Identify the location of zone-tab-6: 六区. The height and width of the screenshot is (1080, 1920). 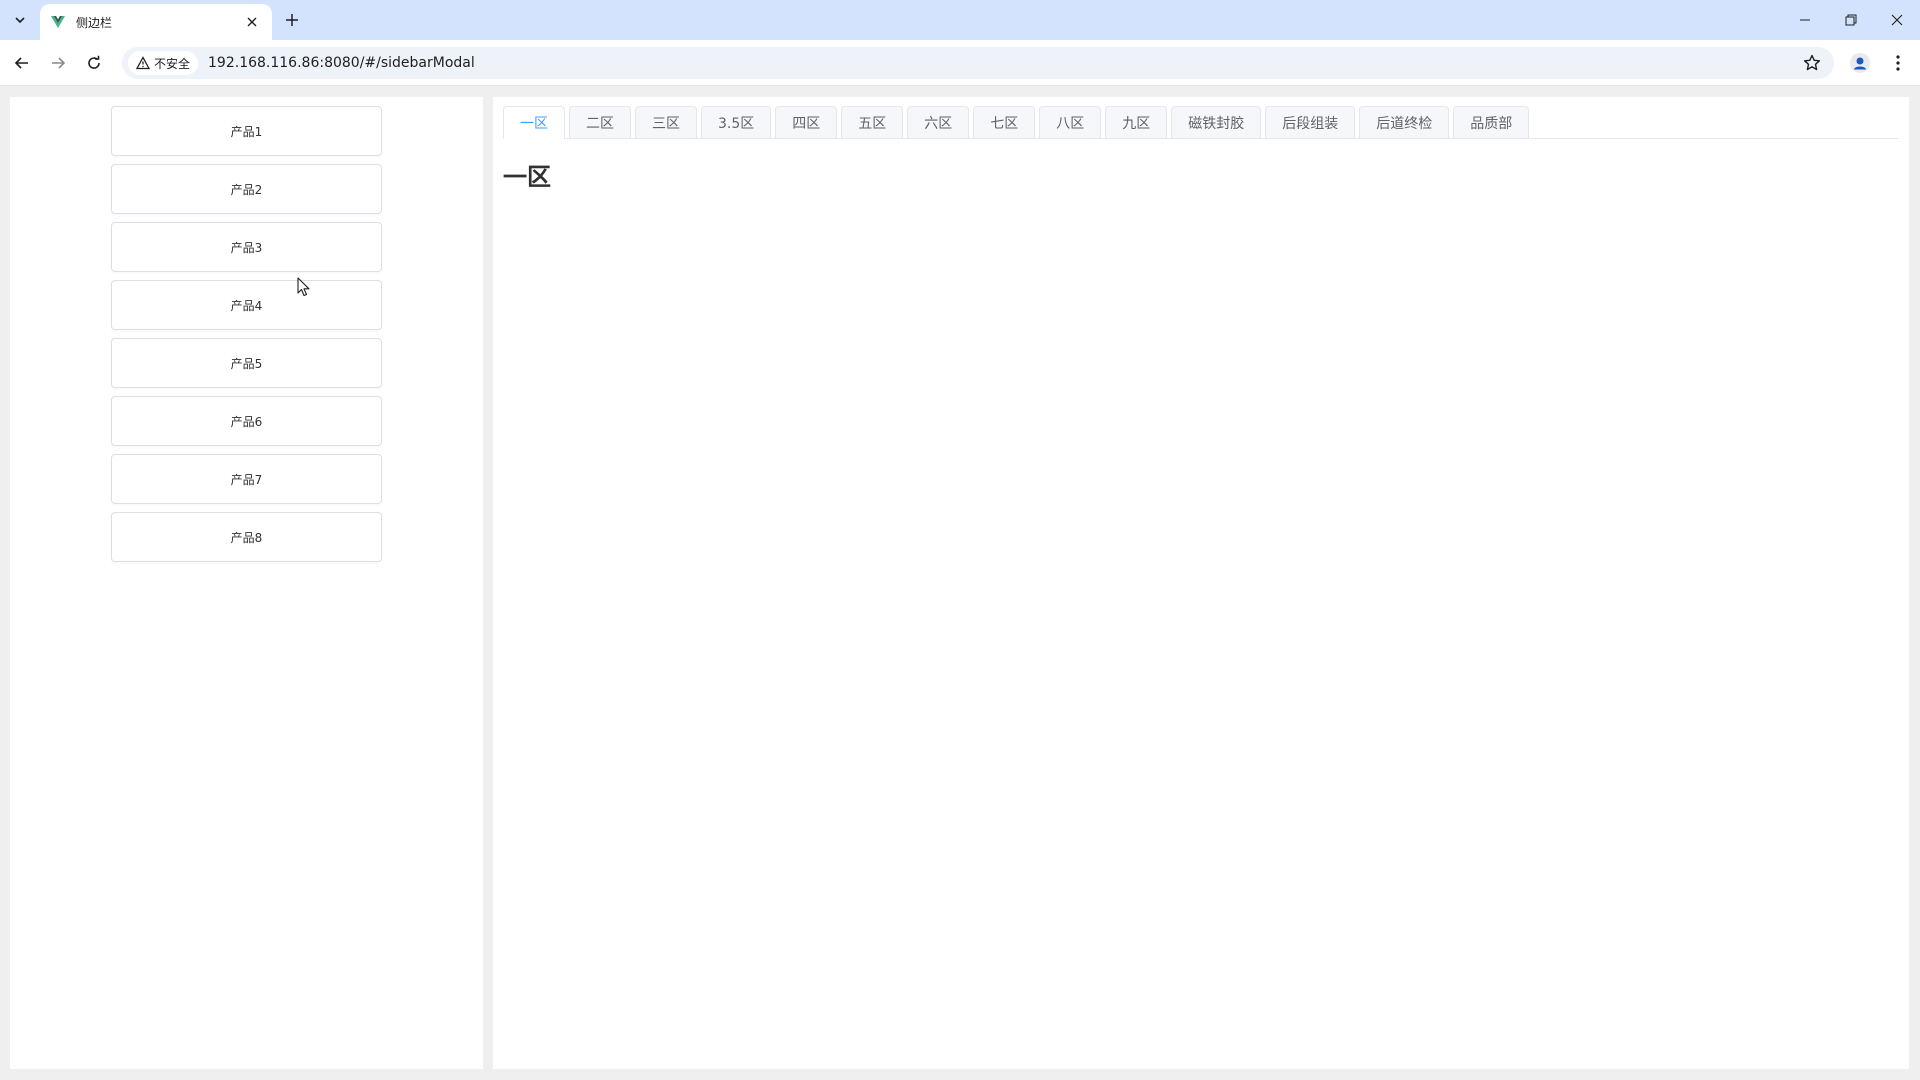
(938, 122).